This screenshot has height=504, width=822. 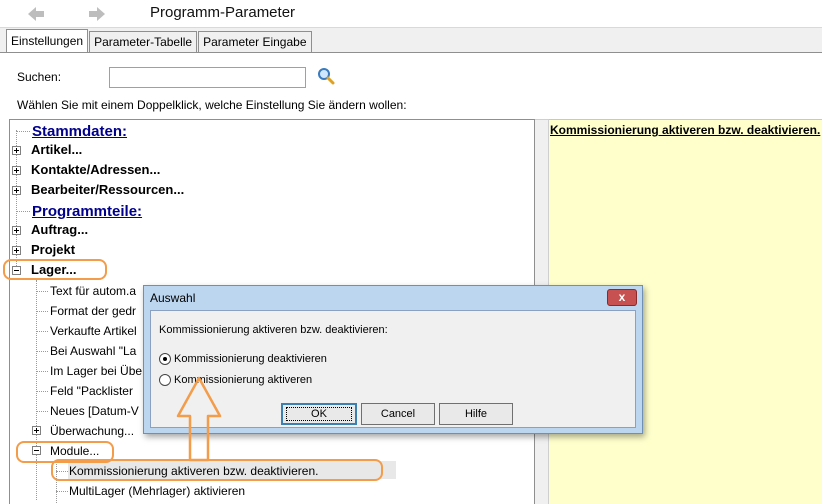 I want to click on expand-ueberwachung-icon, so click(x=36, y=430).